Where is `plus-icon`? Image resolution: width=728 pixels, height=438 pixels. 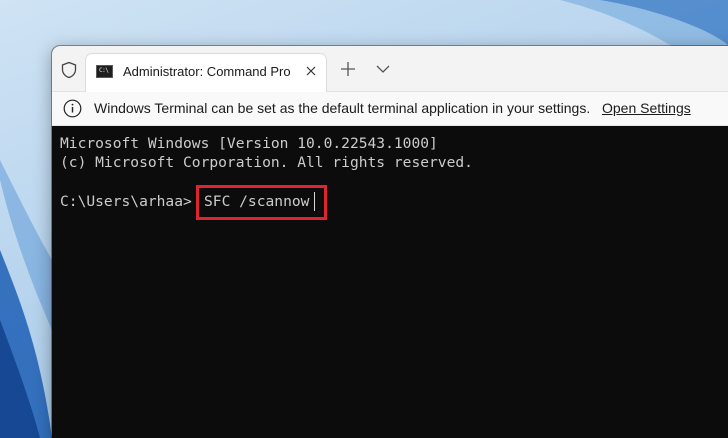 plus-icon is located at coordinates (348, 69).